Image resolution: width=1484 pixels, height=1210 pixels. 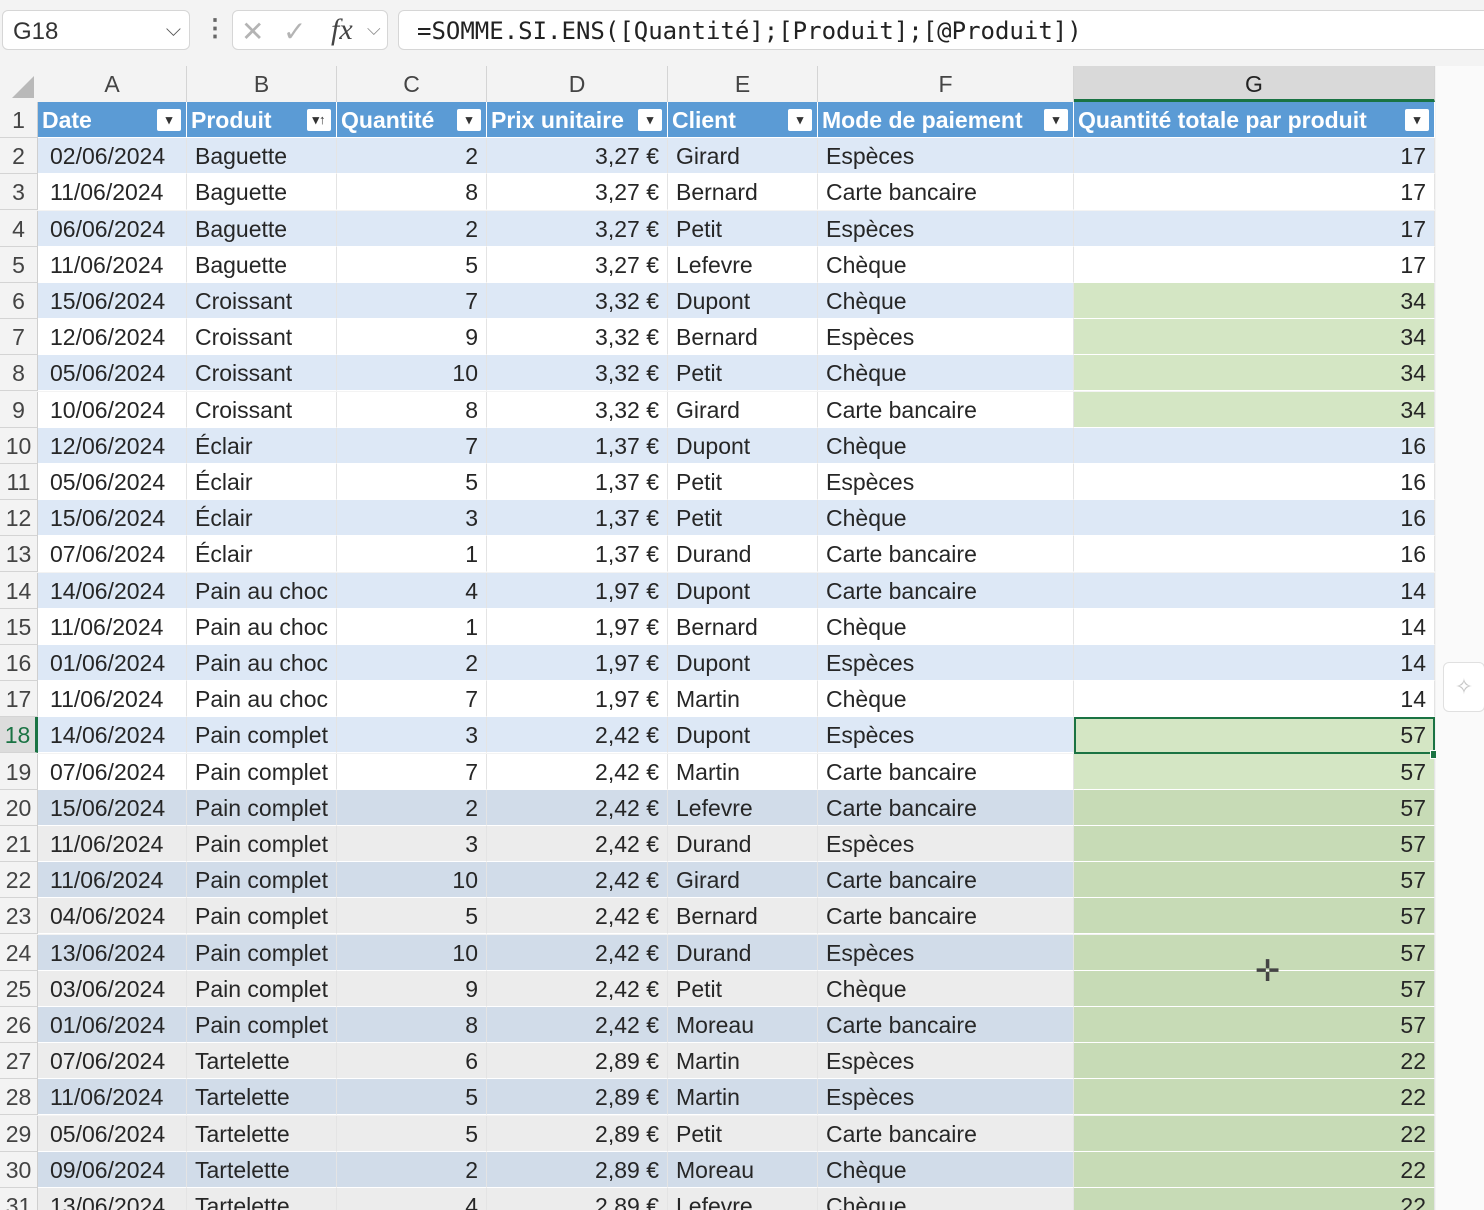 I want to click on table-cell: 1, so click(x=412, y=554).